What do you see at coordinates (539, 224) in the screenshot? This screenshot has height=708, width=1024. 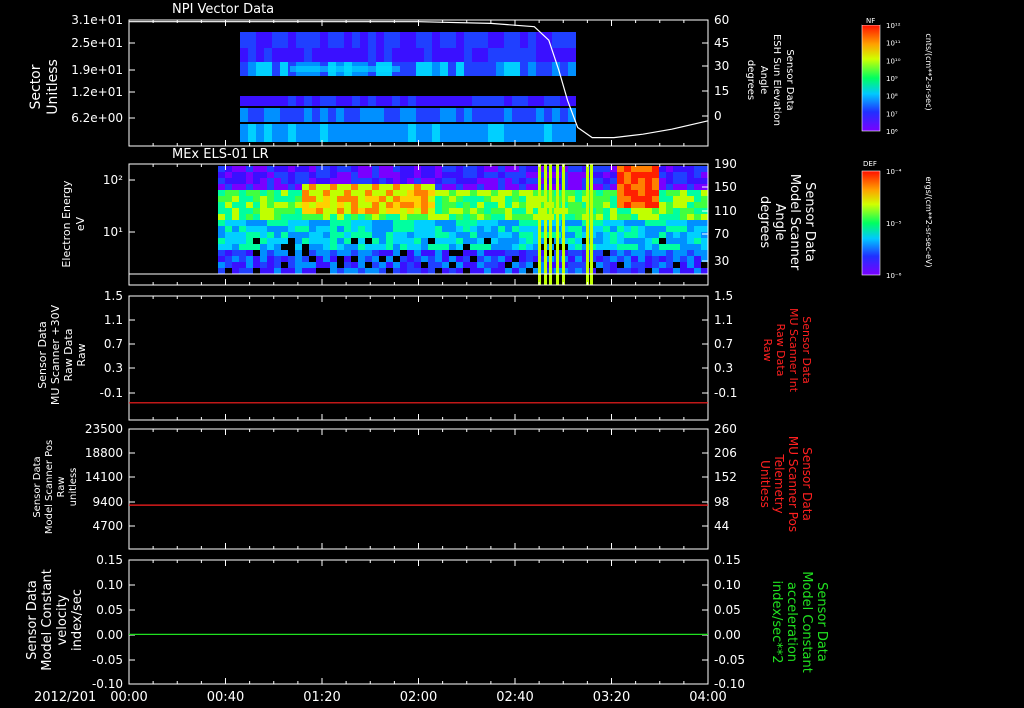 I see `els-heatmap-stripe` at bounding box center [539, 224].